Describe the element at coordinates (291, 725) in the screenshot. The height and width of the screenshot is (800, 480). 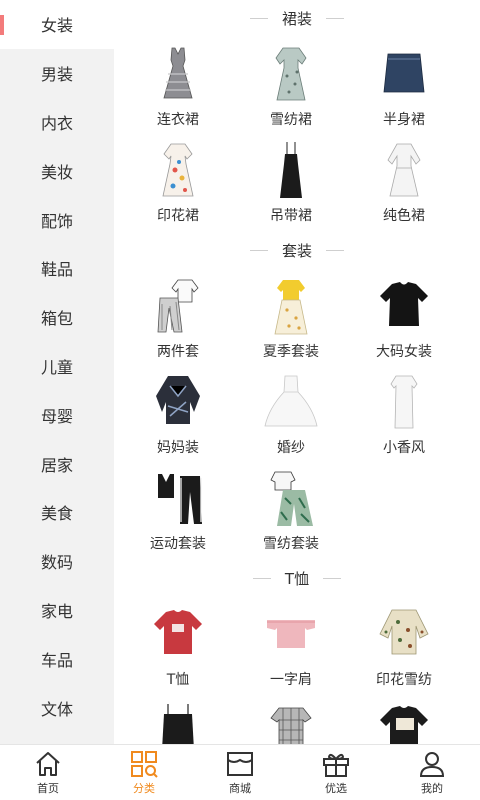
I see `plaid-top-icon` at that location.